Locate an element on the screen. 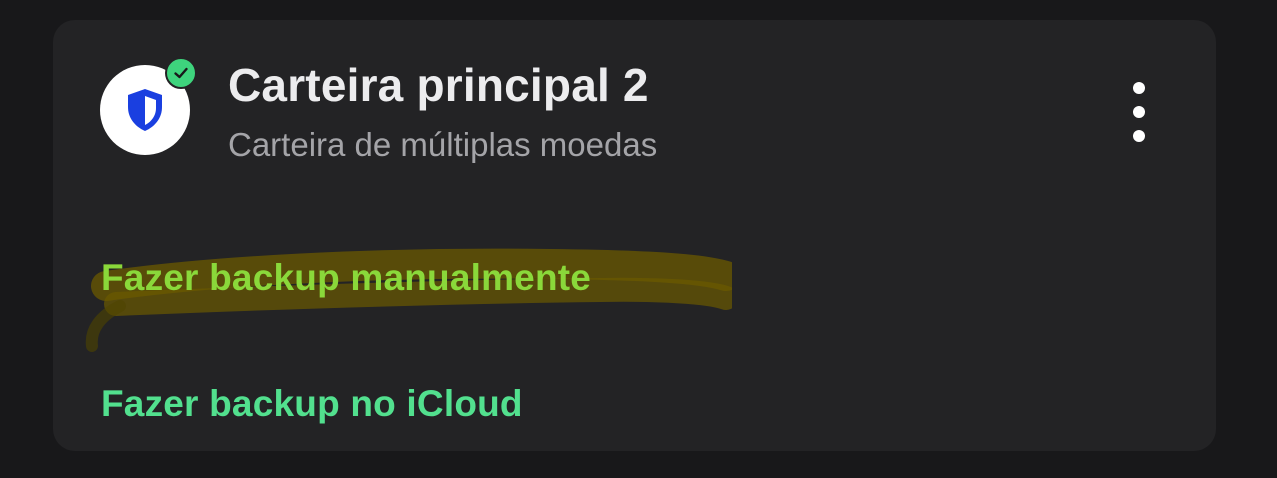  more-options-button is located at coordinates (1139, 112).